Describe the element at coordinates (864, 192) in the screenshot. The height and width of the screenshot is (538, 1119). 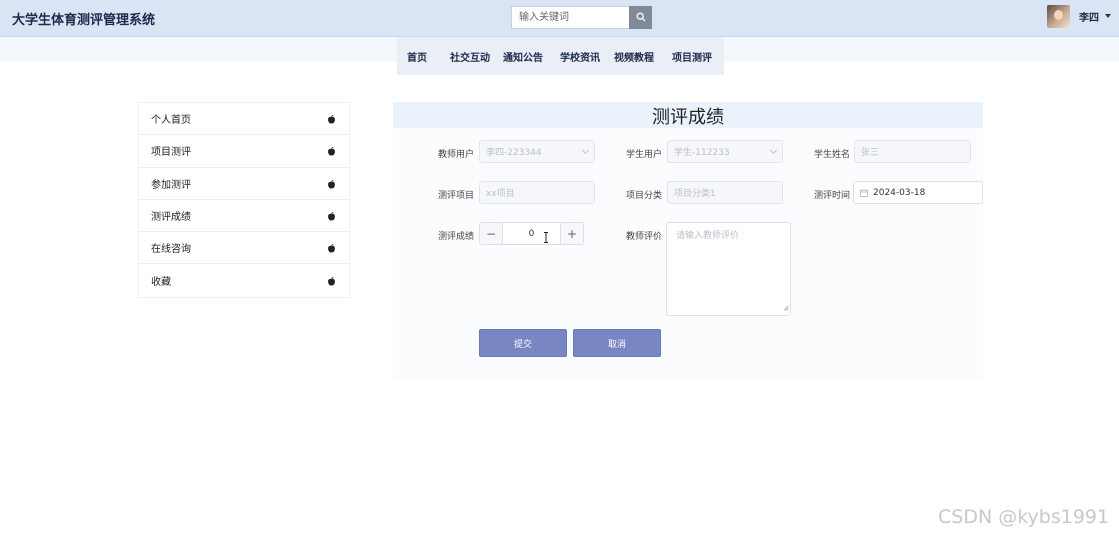
I see `calendar-icon` at that location.